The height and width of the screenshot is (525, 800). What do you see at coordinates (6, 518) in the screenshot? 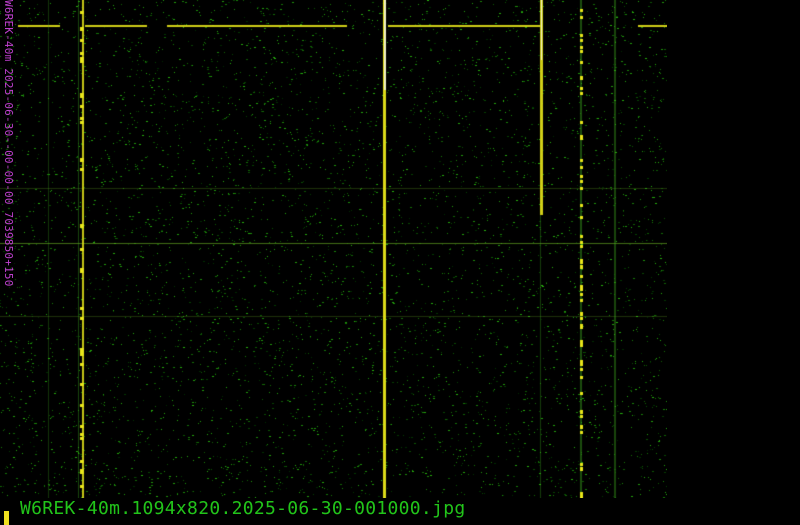
I see `cursor-mark` at bounding box center [6, 518].